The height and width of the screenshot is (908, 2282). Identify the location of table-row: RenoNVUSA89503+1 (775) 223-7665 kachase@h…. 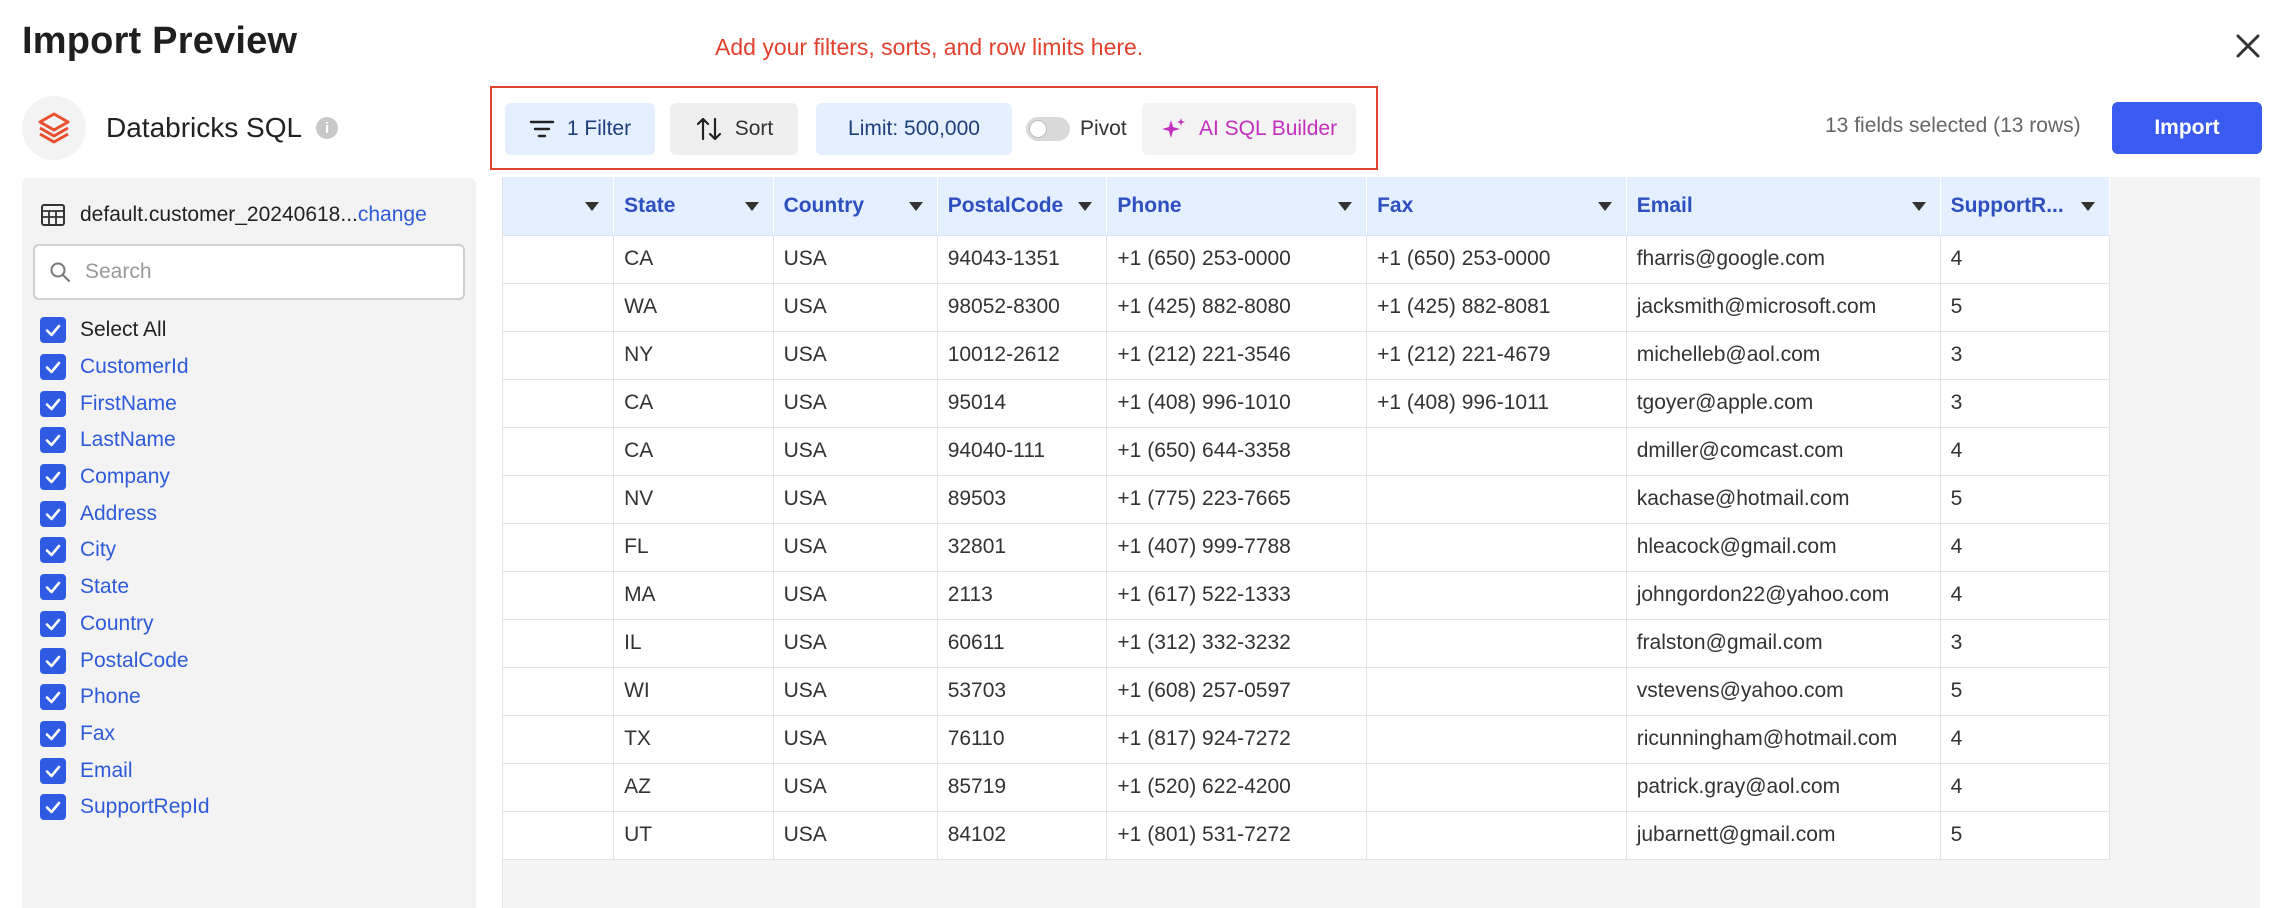
(1307, 499).